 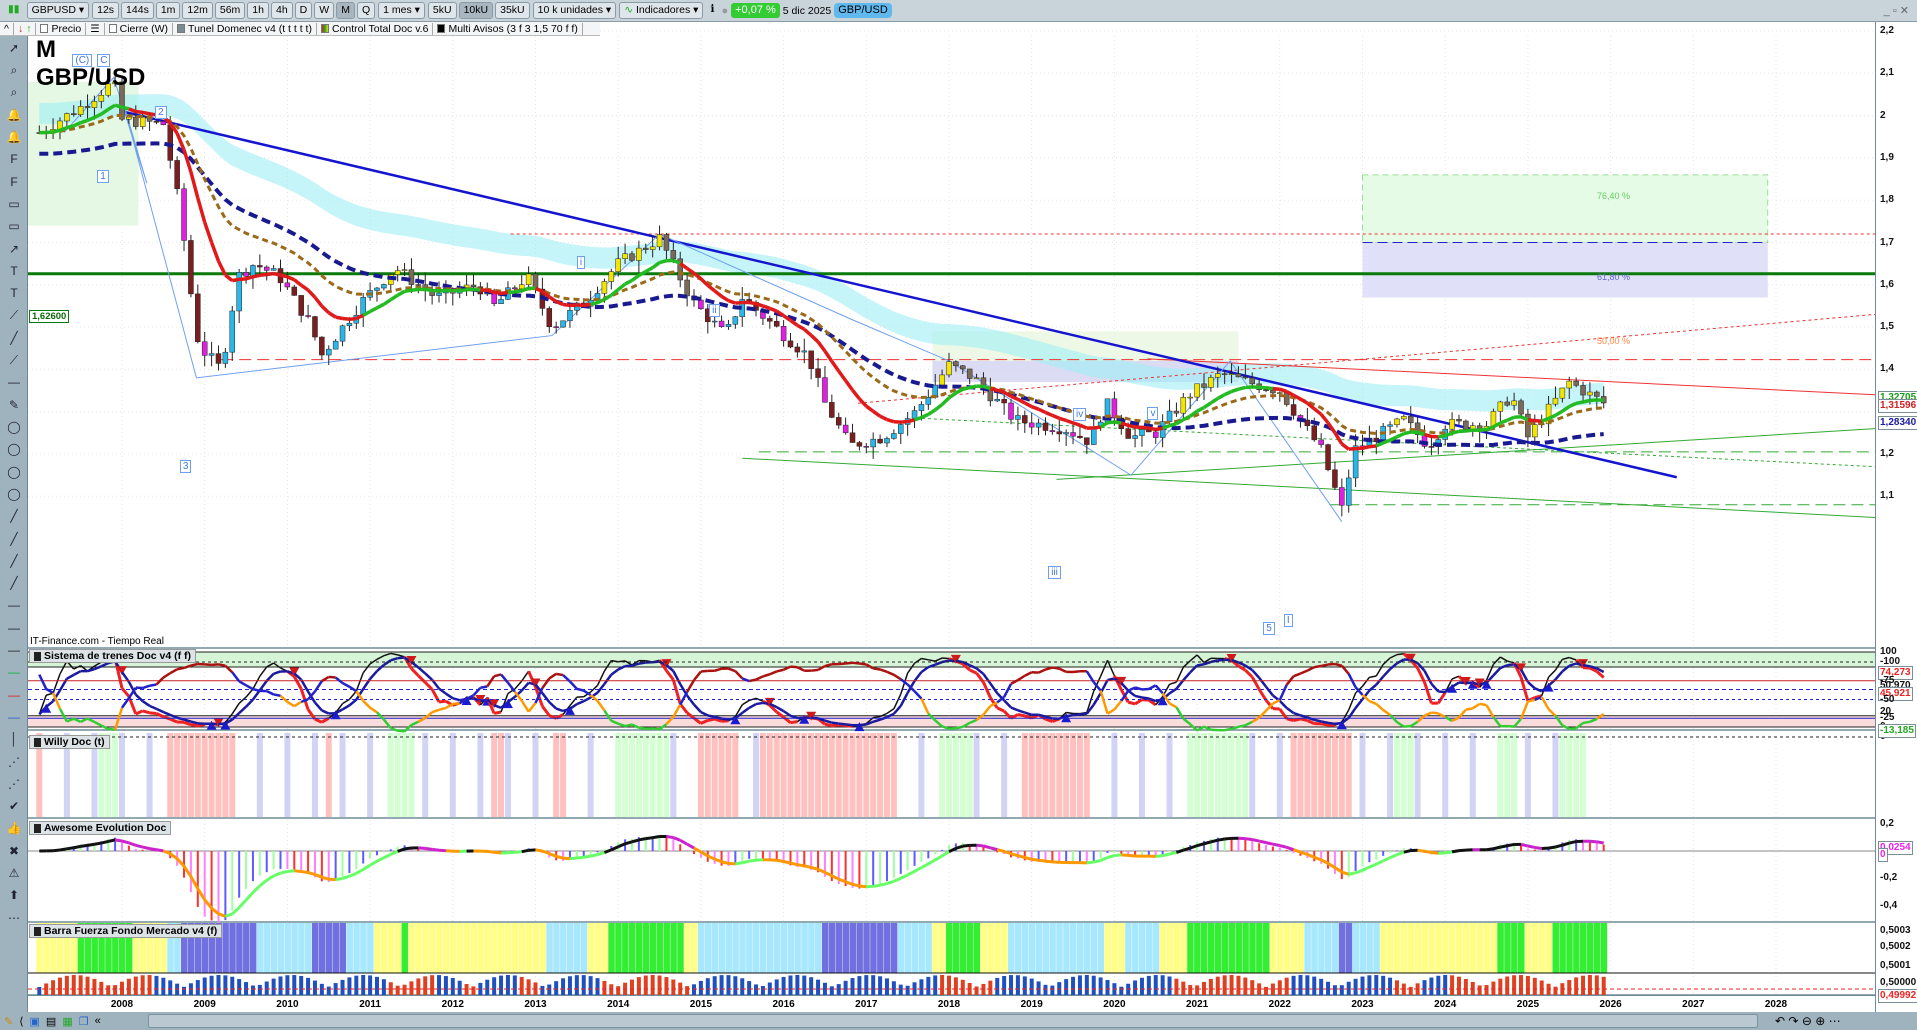 I want to click on report-icon: ▤, so click(x=51, y=1021).